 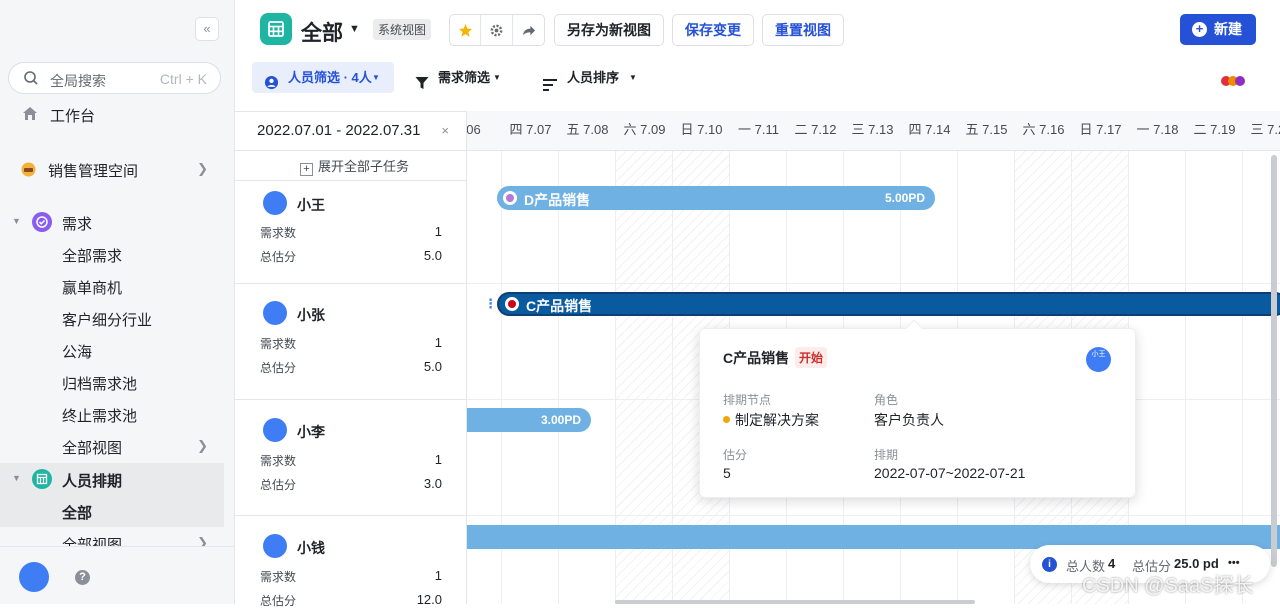 What do you see at coordinates (466, 30) in the screenshot?
I see `star-icon` at bounding box center [466, 30].